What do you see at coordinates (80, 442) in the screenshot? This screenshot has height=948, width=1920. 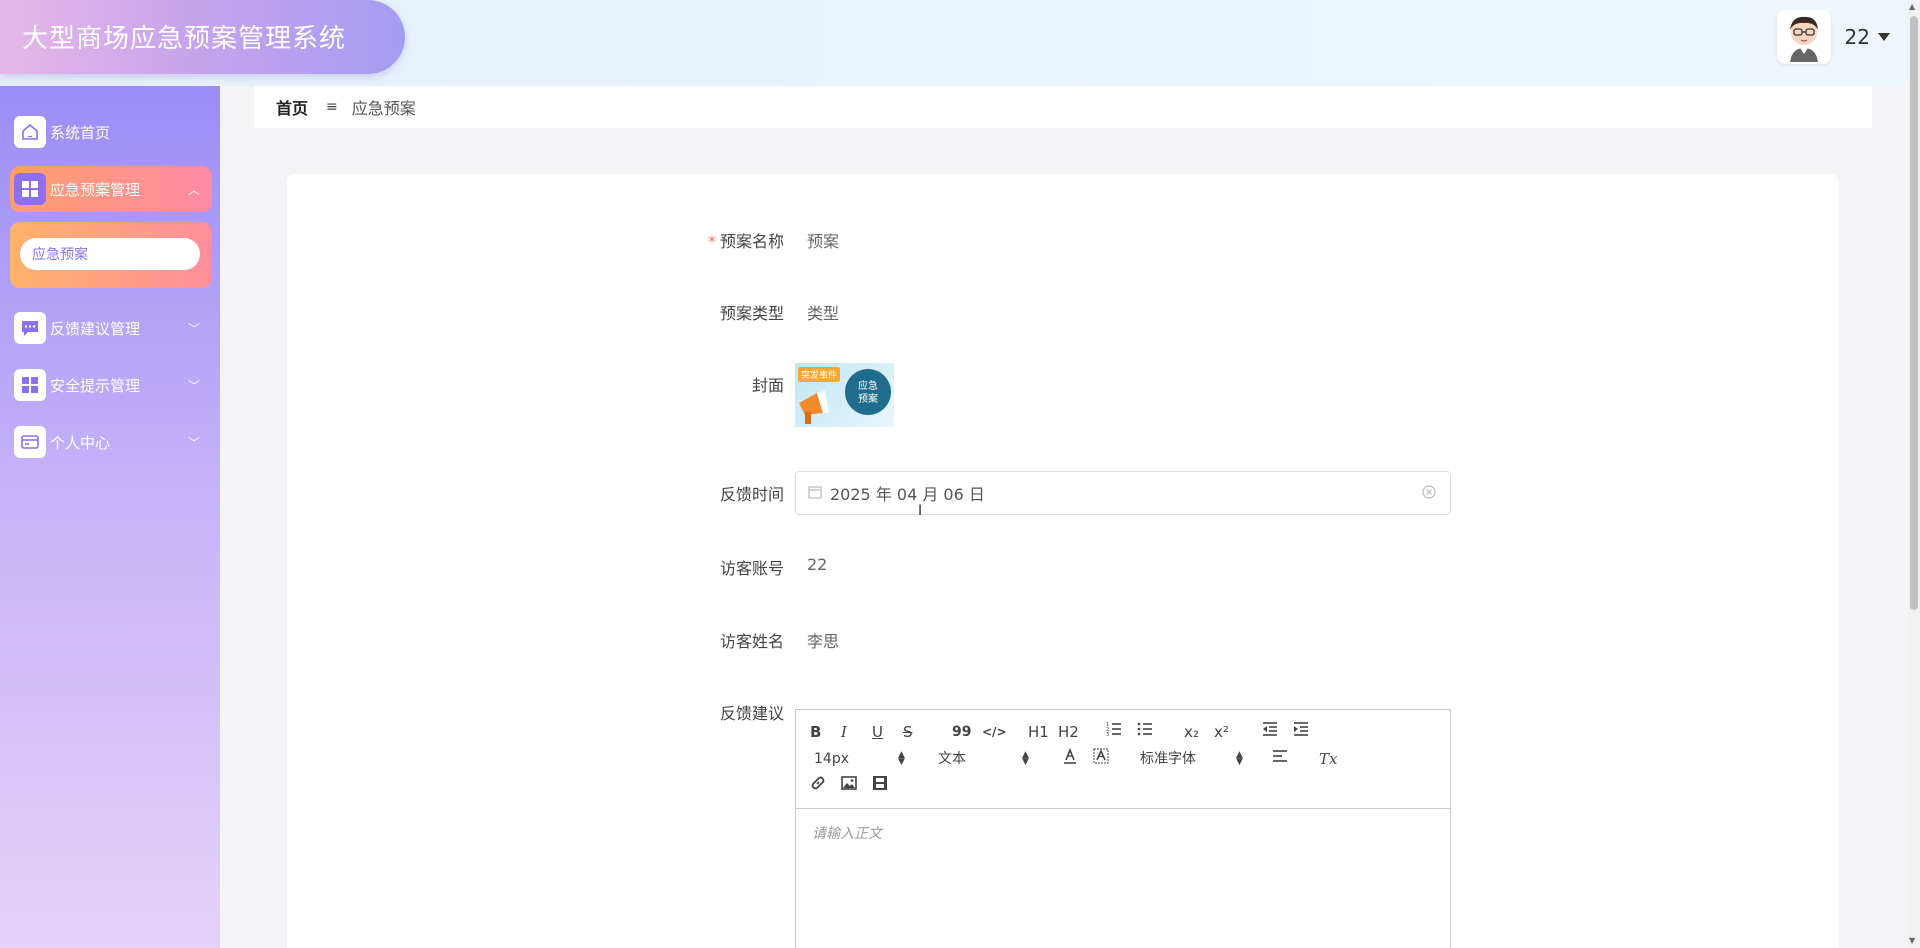 I see `sidebar-item-label: 个人中心` at bounding box center [80, 442].